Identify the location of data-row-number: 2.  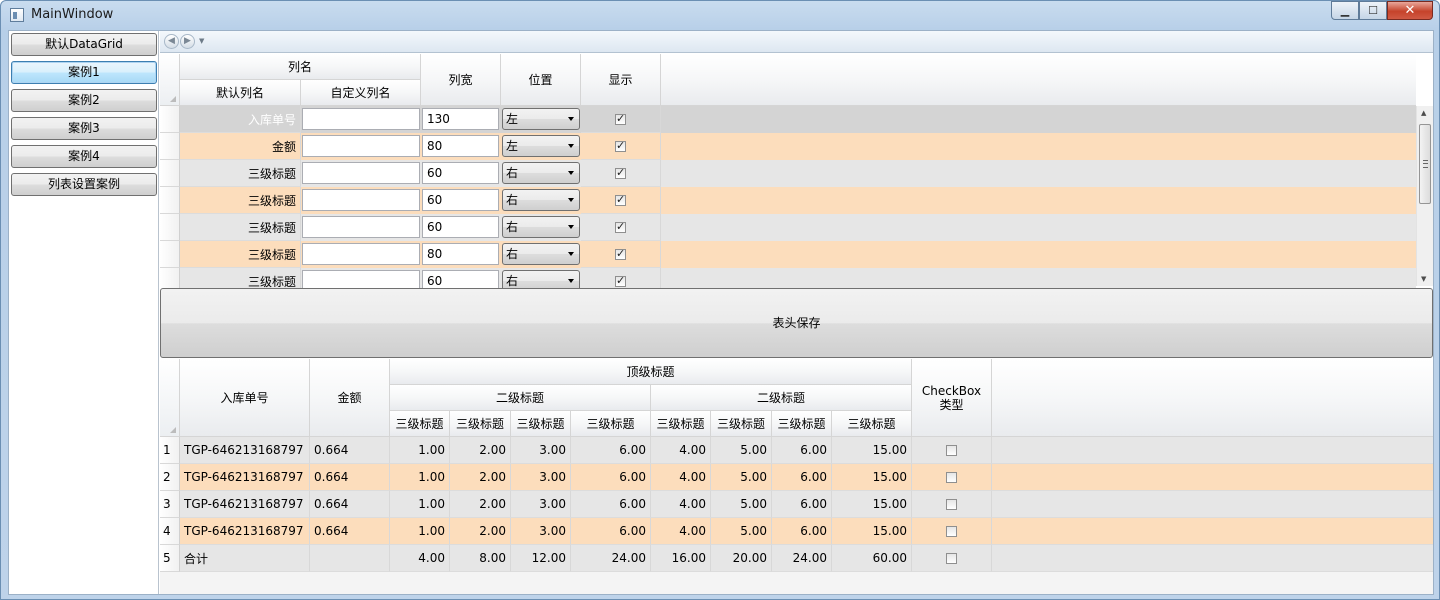
(170, 477).